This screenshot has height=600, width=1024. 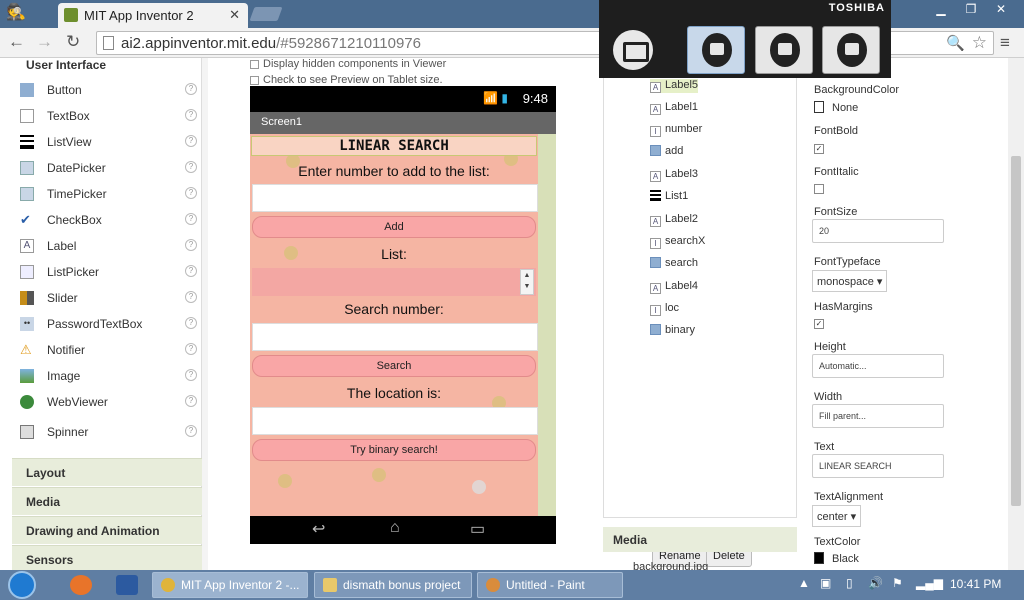 What do you see at coordinates (107, 472) in the screenshot?
I see `drawer-layout: Layout` at bounding box center [107, 472].